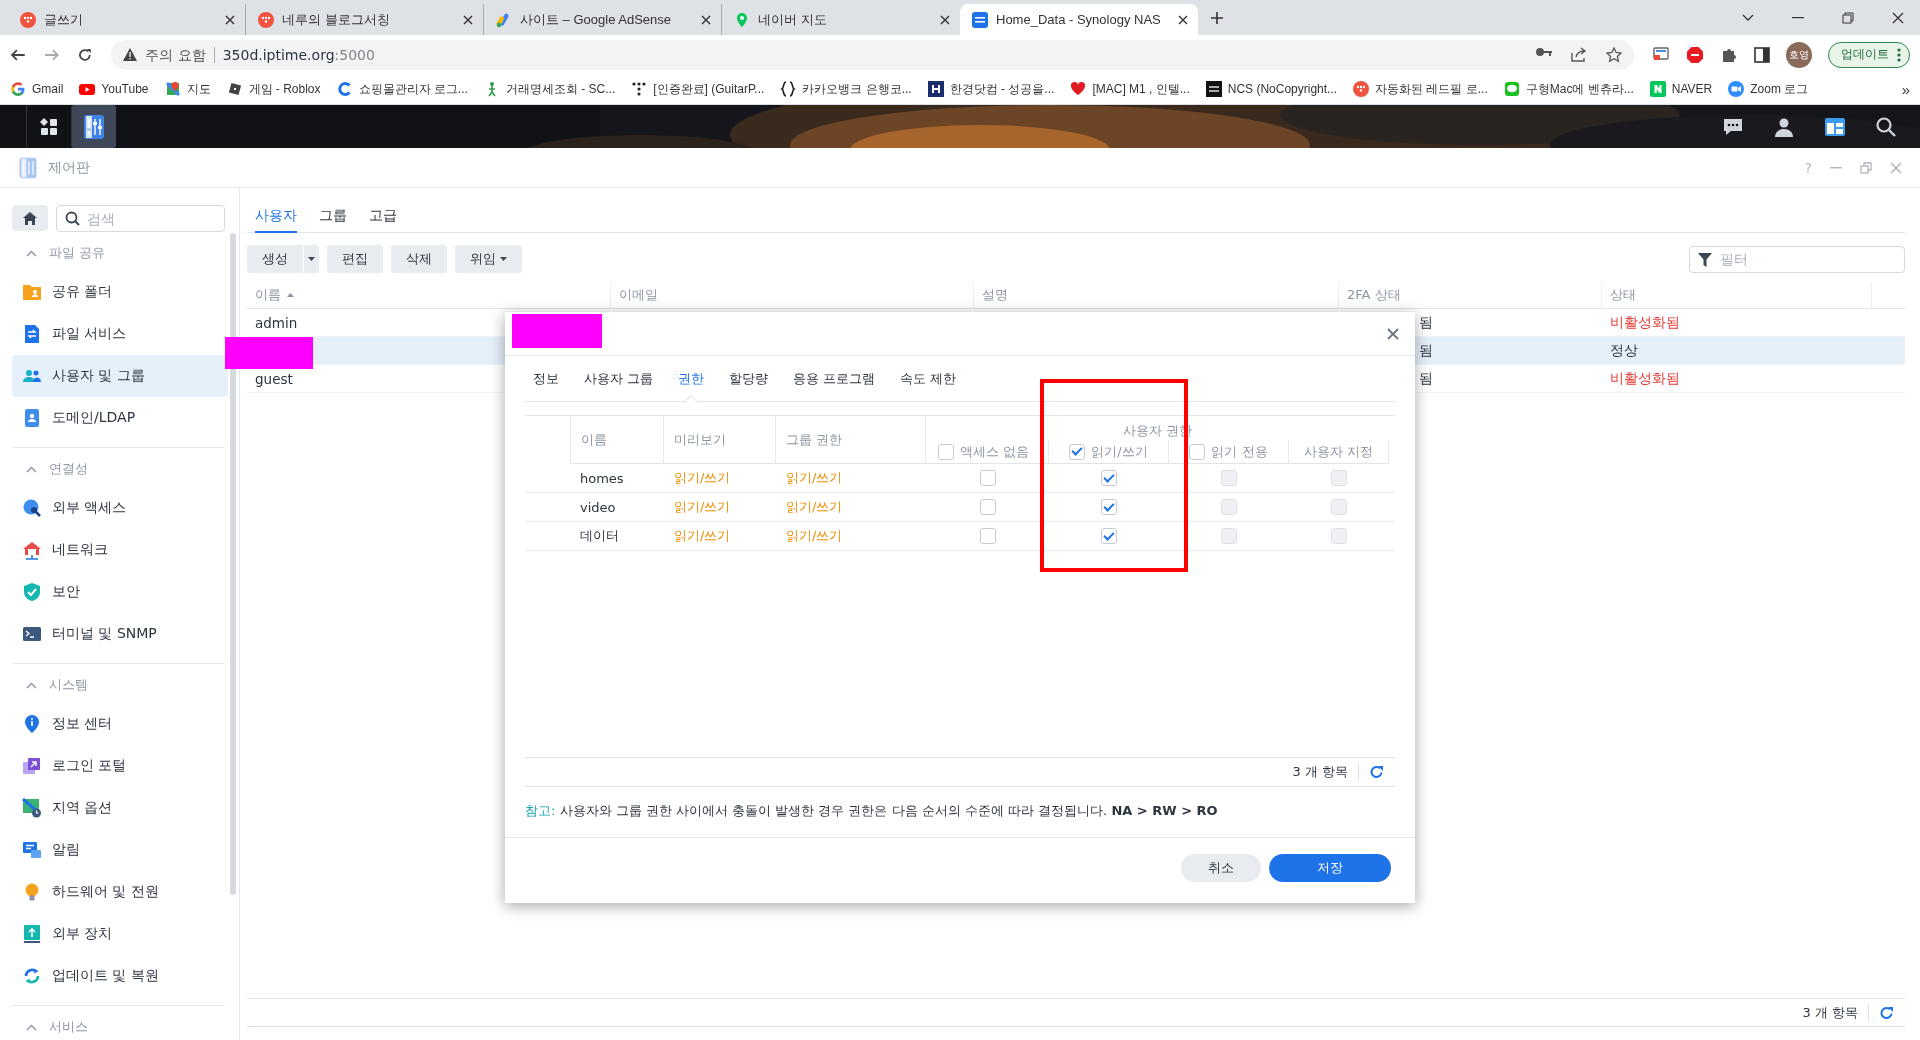  Describe the element at coordinates (120, 634) in the screenshot. I see `sidebar-item: 터미널 및 SNMP` at that location.